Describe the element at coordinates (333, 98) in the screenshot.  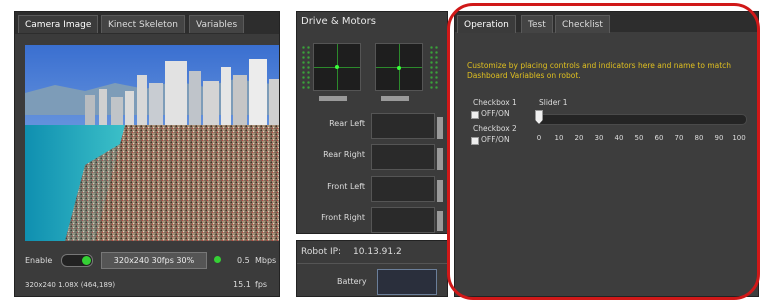
I see `joystick-left-bar` at that location.